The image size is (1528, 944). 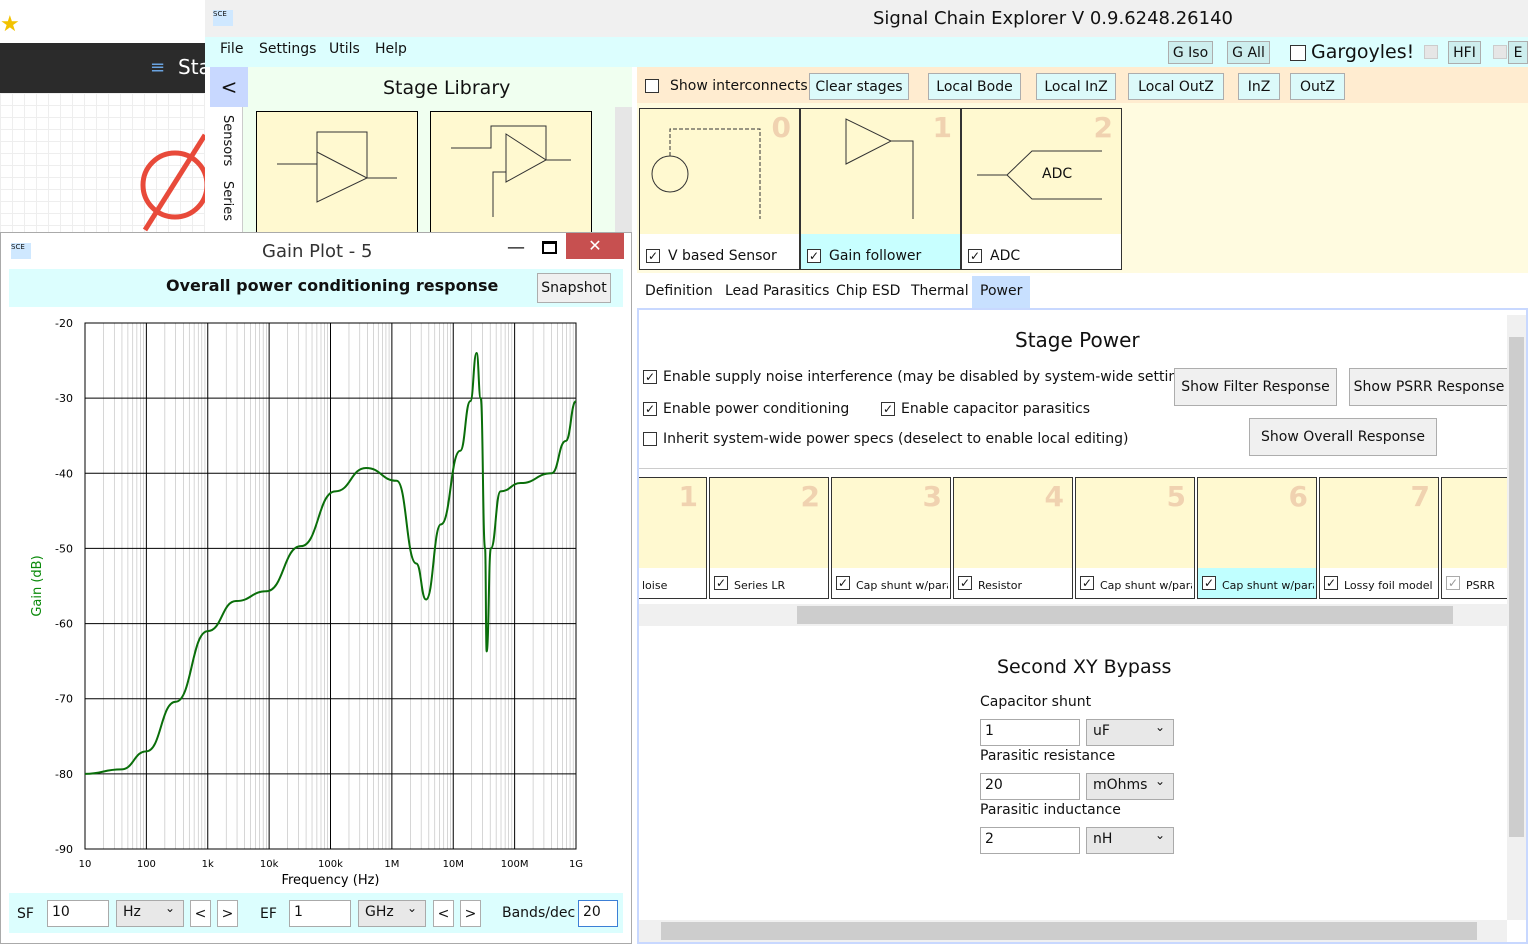 I want to click on power-conditioning-checkbox: ✓, so click(x=650, y=409).